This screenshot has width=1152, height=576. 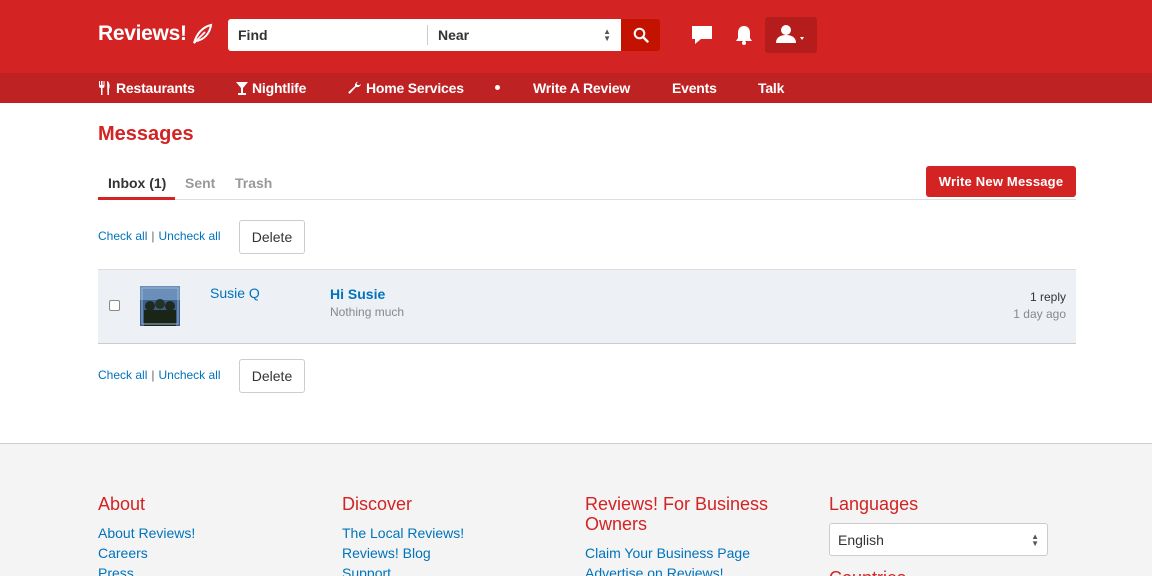 What do you see at coordinates (377, 504) in the screenshot?
I see `footer-heading: Discover` at bounding box center [377, 504].